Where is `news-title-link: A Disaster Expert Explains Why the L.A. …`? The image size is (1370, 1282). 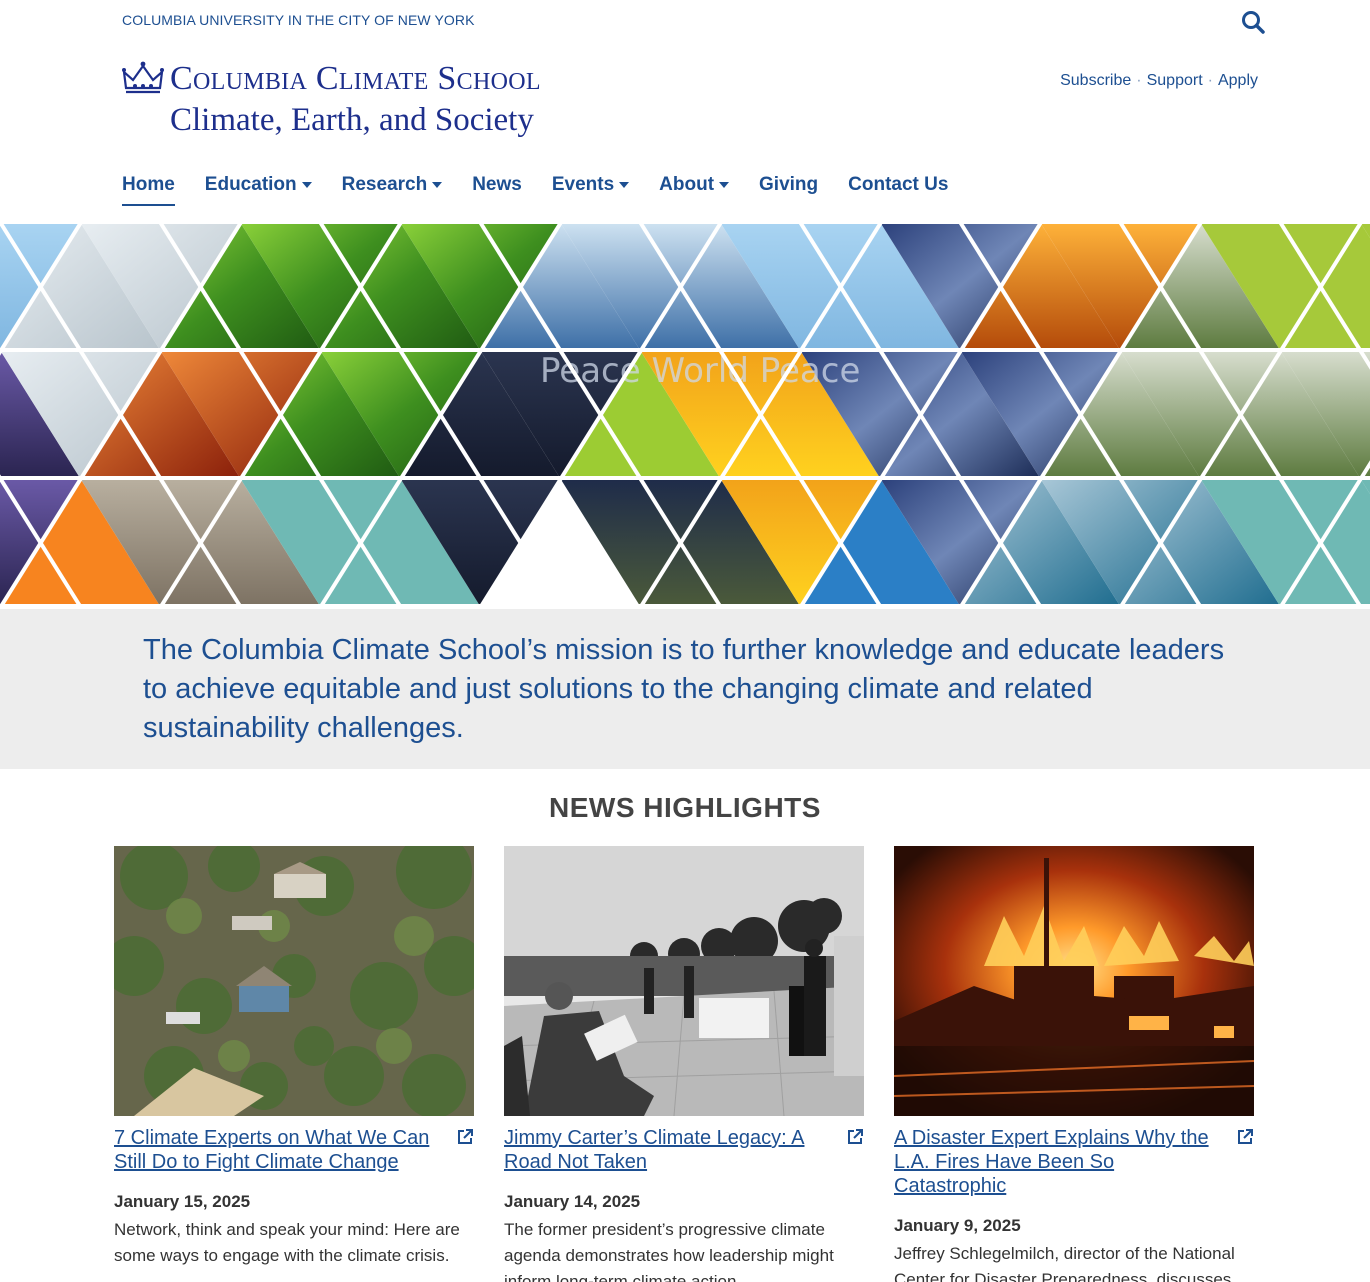
news-title-link: A Disaster Expert Explains Why the L.A. … is located at coordinates (1056, 1162).